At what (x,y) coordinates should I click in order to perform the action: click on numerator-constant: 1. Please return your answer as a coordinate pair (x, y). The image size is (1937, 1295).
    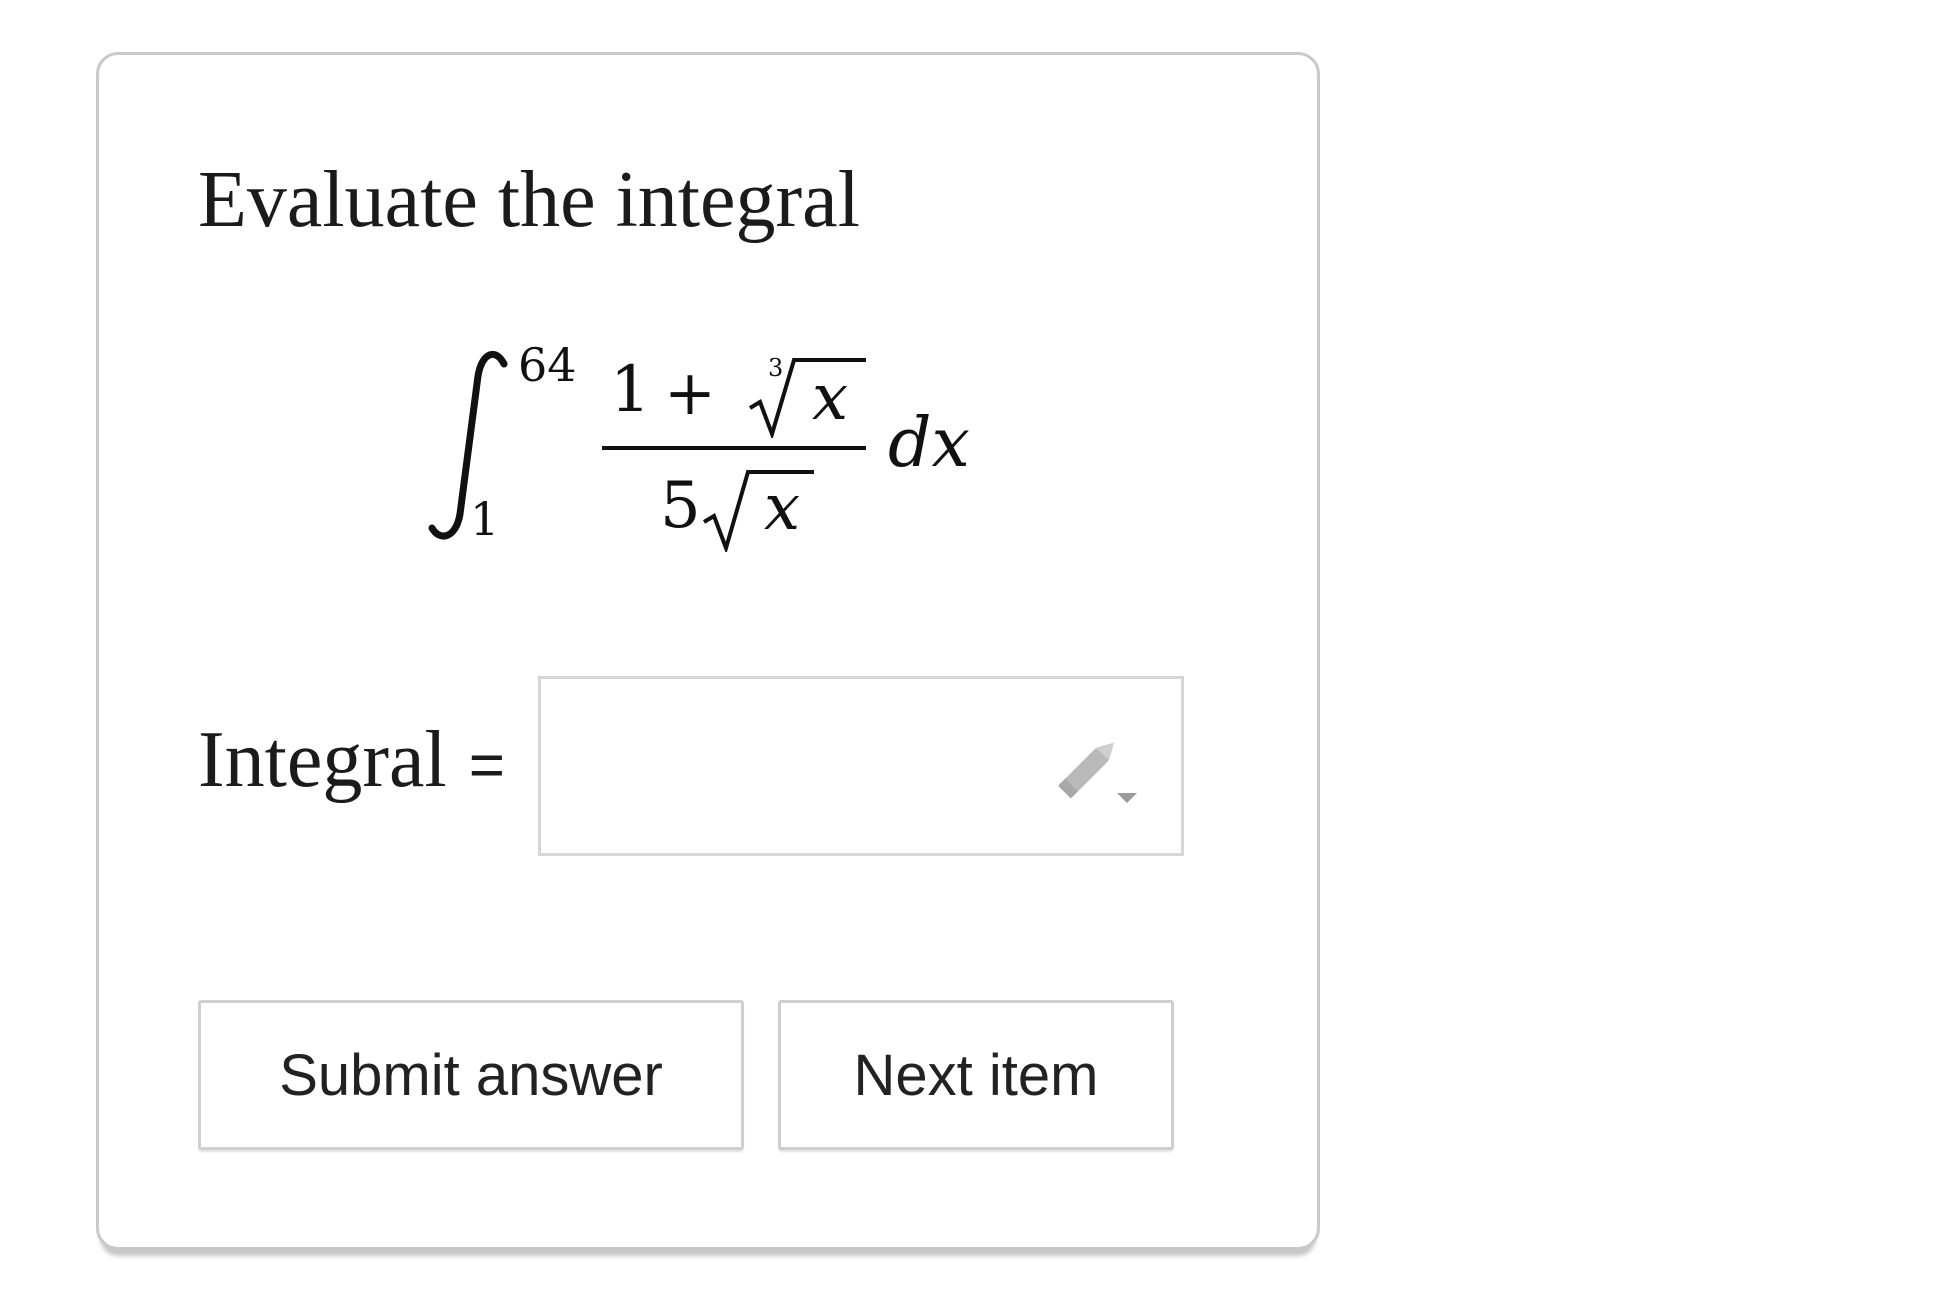
    Looking at the image, I should click on (630, 390).